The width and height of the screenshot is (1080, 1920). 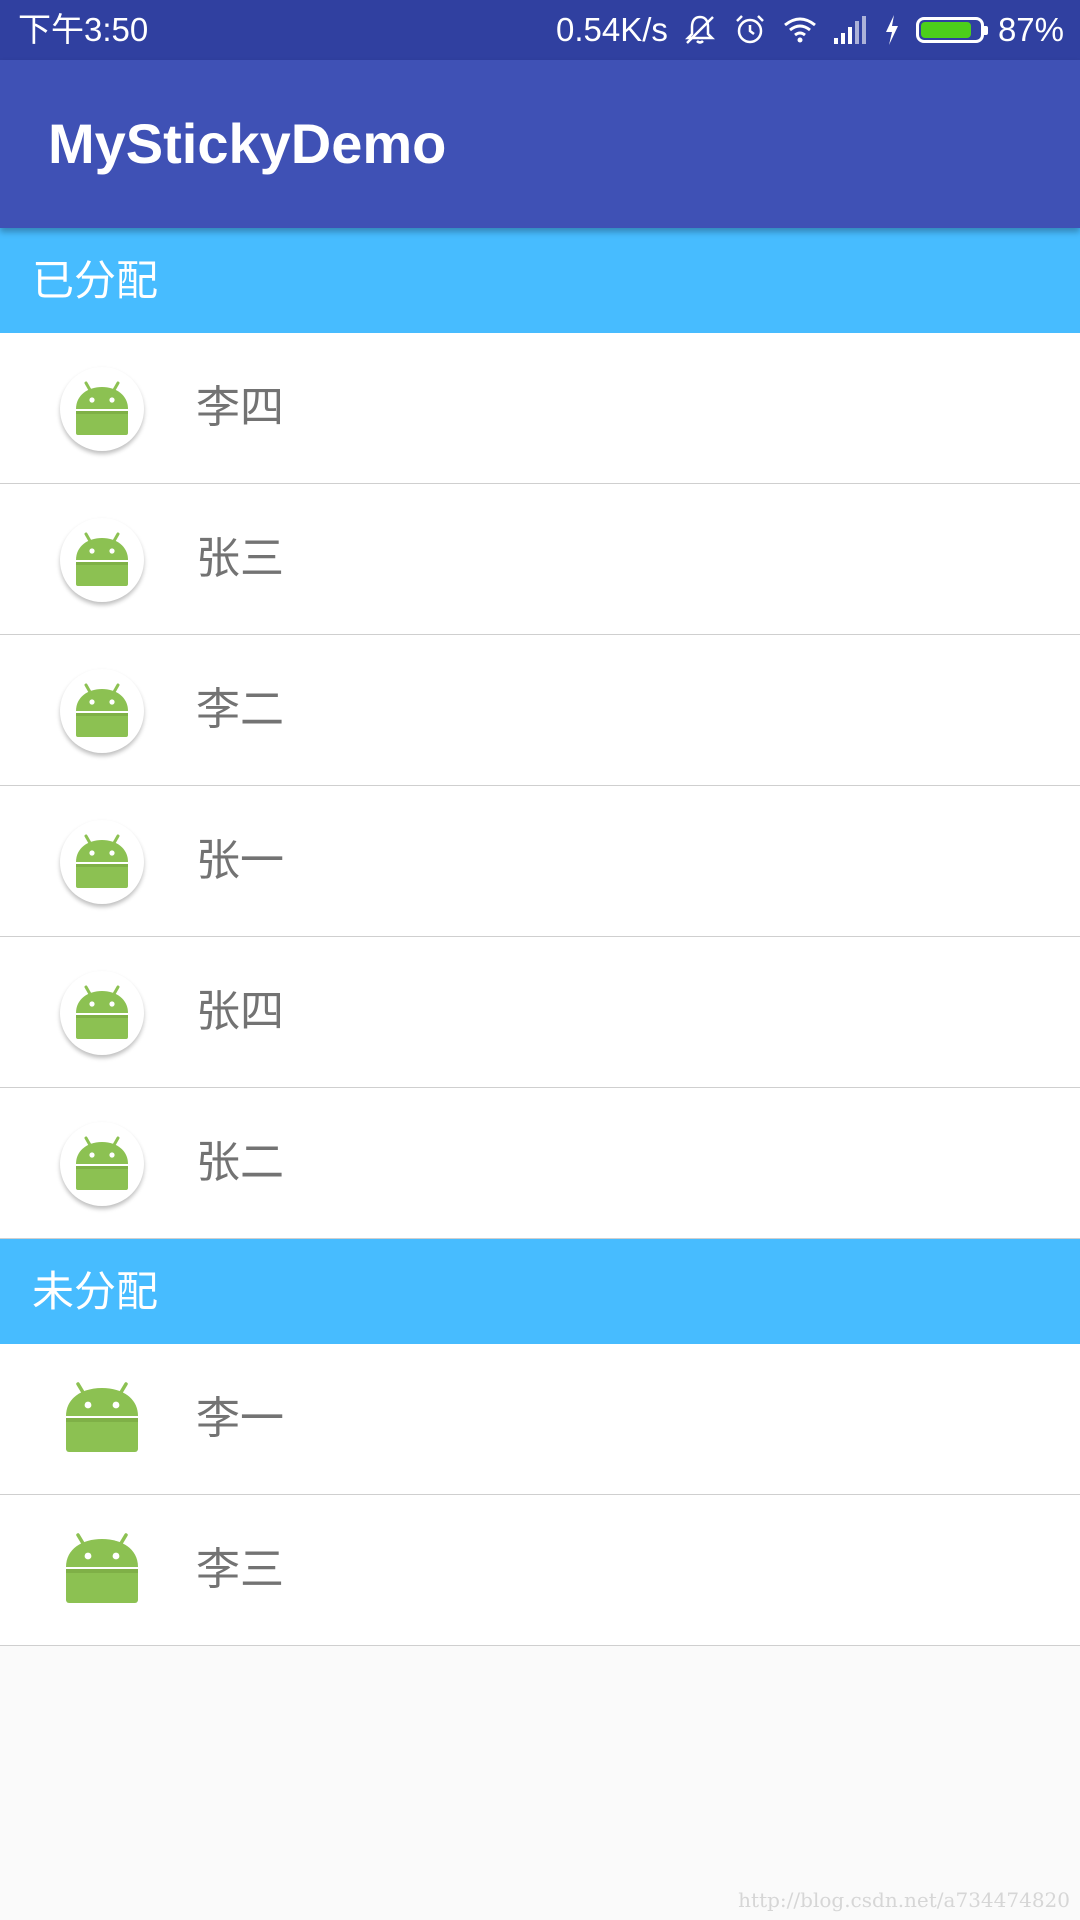 I want to click on list-item-name: 李三, so click(x=240, y=1569).